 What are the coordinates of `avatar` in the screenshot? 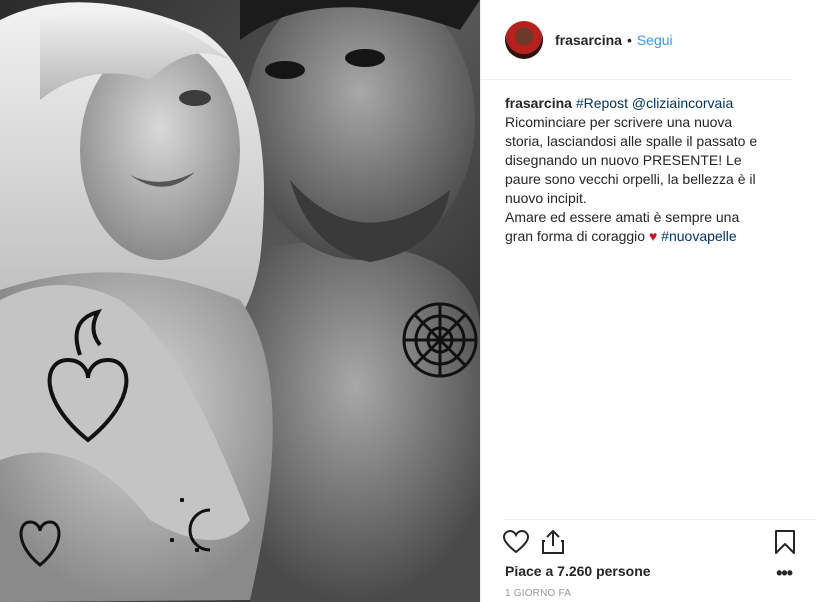 It's located at (524, 39).